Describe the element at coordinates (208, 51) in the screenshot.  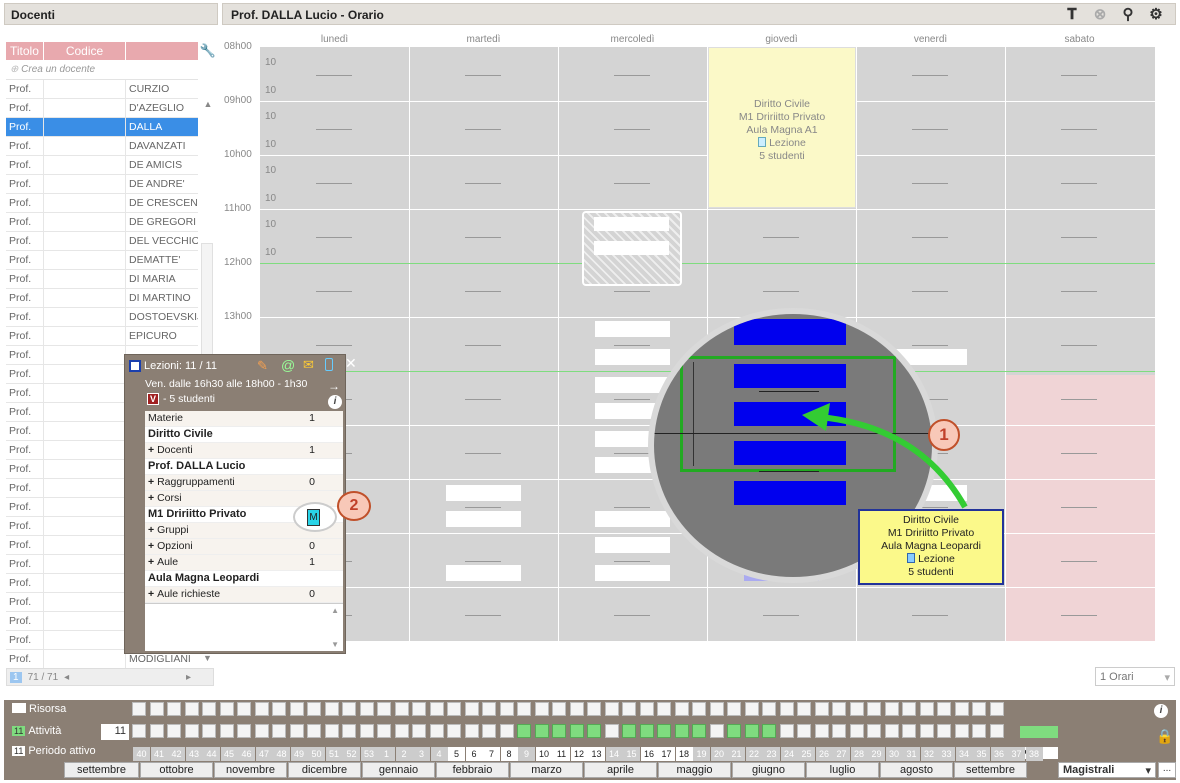
I see `wrench-icon: 🔧` at that location.